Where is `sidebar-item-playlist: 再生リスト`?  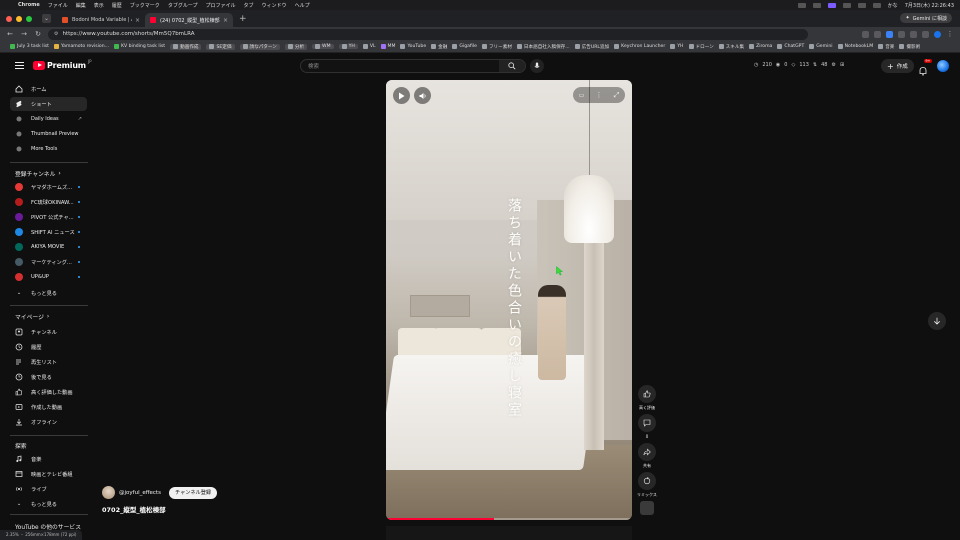
sidebar-item-playlist: 再生リスト is located at coordinates (48, 362).